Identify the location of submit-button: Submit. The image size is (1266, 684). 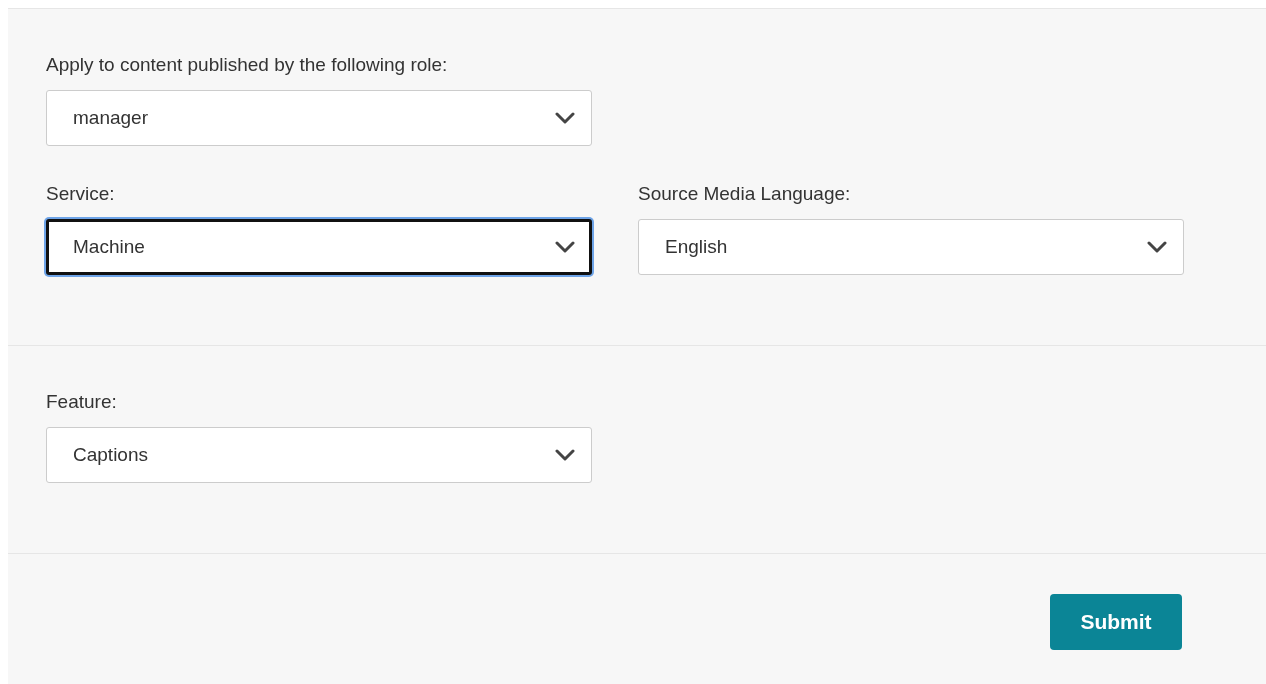
(1116, 622).